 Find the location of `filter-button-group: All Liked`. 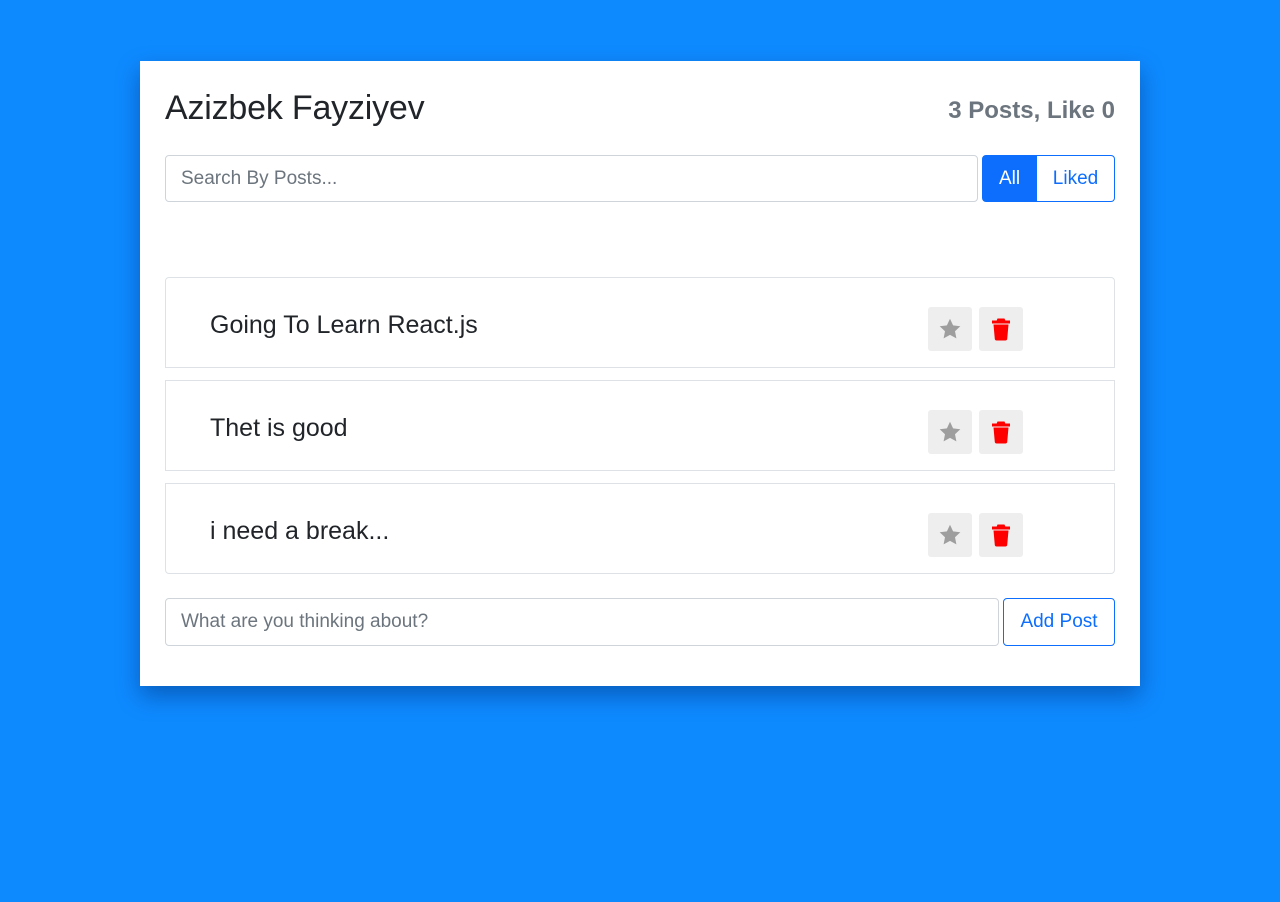

filter-button-group: All Liked is located at coordinates (1048, 178).